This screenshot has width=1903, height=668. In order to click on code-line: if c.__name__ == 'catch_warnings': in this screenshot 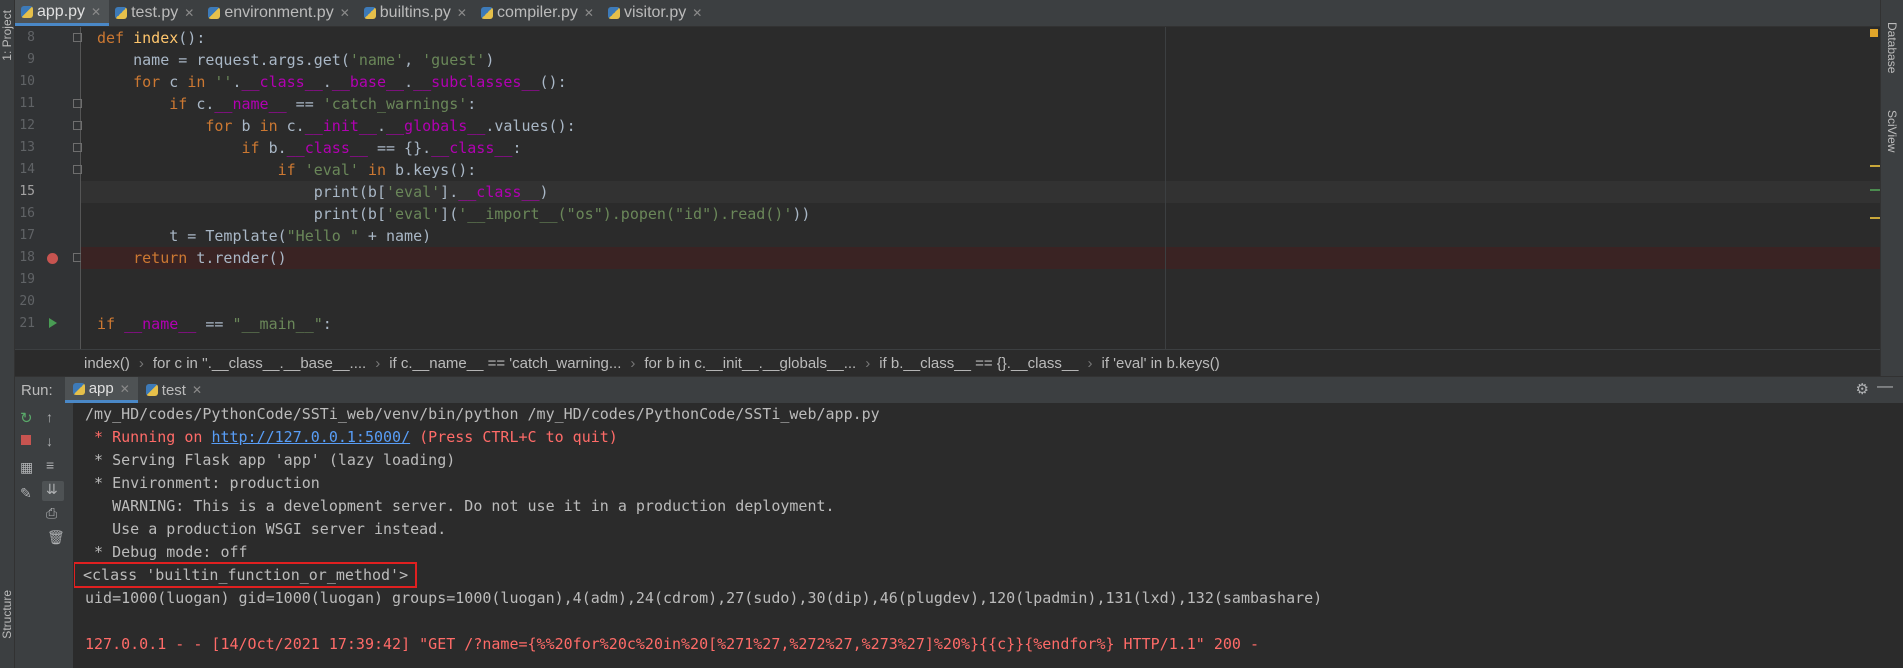, I will do `click(286, 104)`.